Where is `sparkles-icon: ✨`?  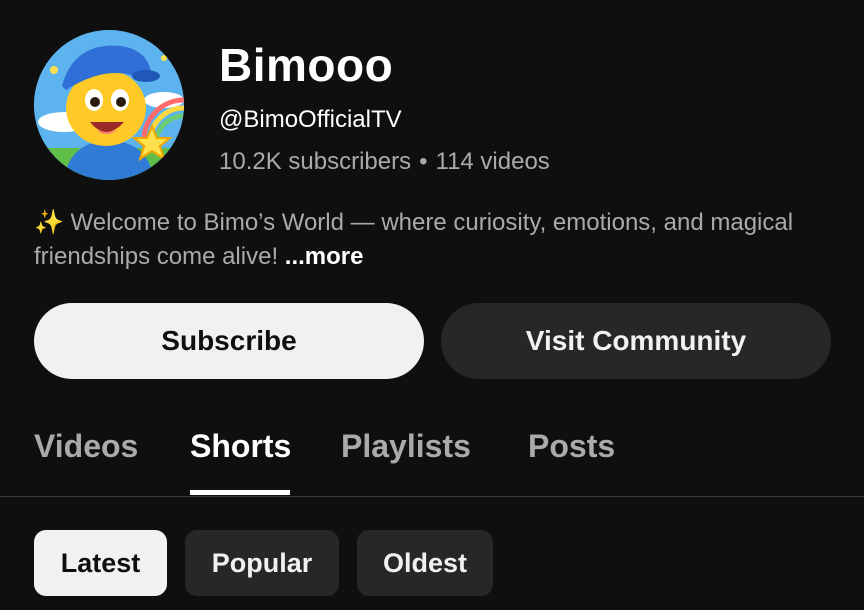
sparkles-icon: ✨ is located at coordinates (49, 222).